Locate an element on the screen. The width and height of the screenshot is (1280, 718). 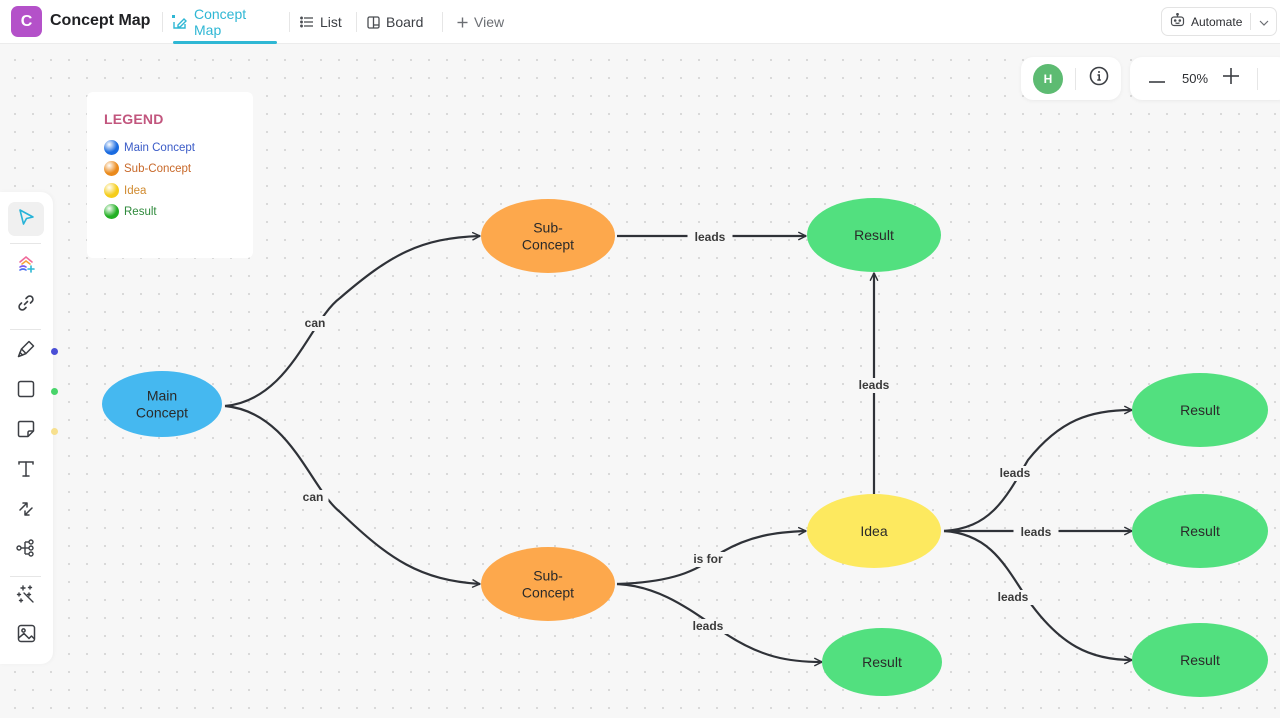
zoom-in-button is located at coordinates (1231, 78).